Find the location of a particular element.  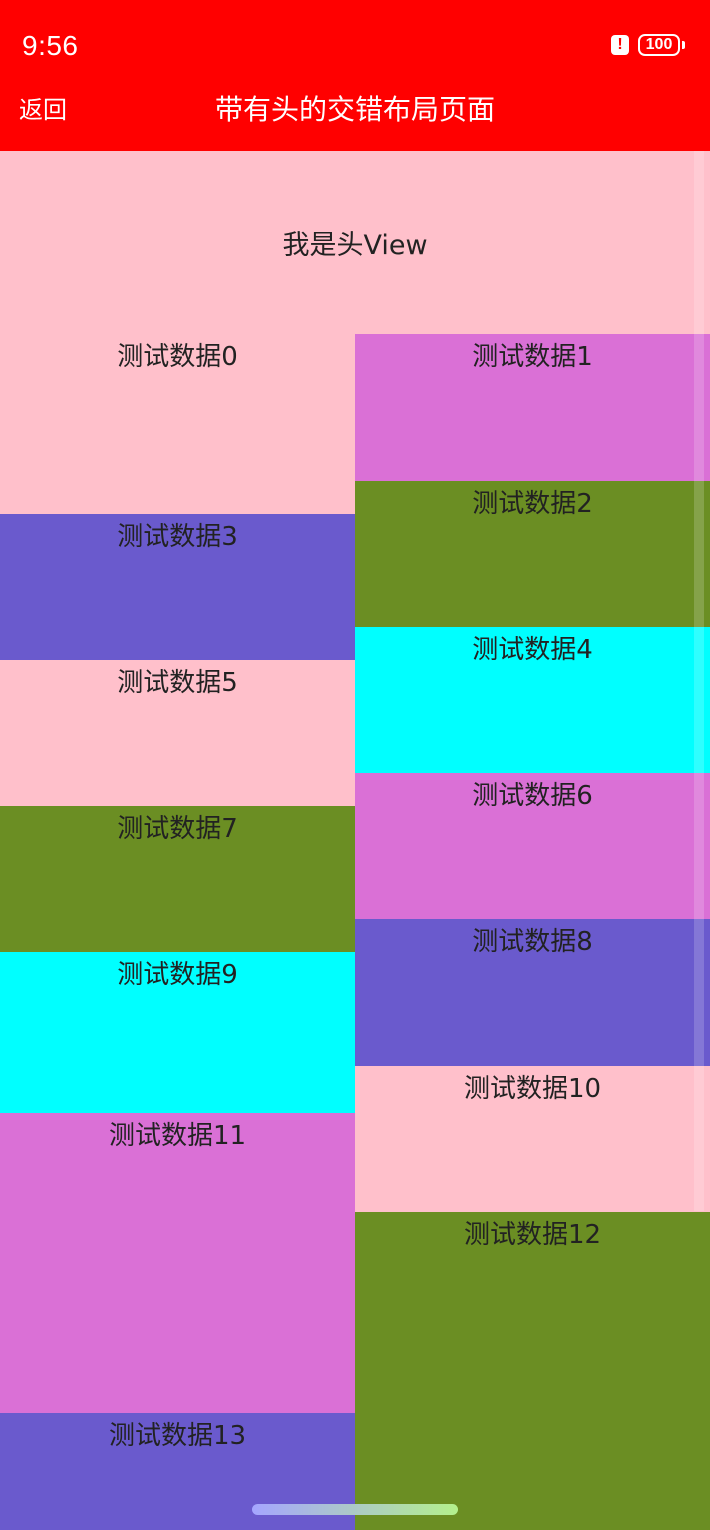

list-item-label: 测试数据8 is located at coordinates (532, 942).